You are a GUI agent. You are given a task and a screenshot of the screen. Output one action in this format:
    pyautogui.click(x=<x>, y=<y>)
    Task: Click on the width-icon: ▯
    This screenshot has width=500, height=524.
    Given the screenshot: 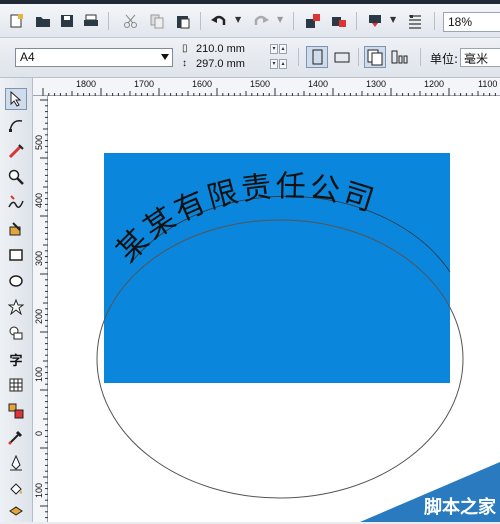 What is the action you would take?
    pyautogui.click(x=185, y=48)
    